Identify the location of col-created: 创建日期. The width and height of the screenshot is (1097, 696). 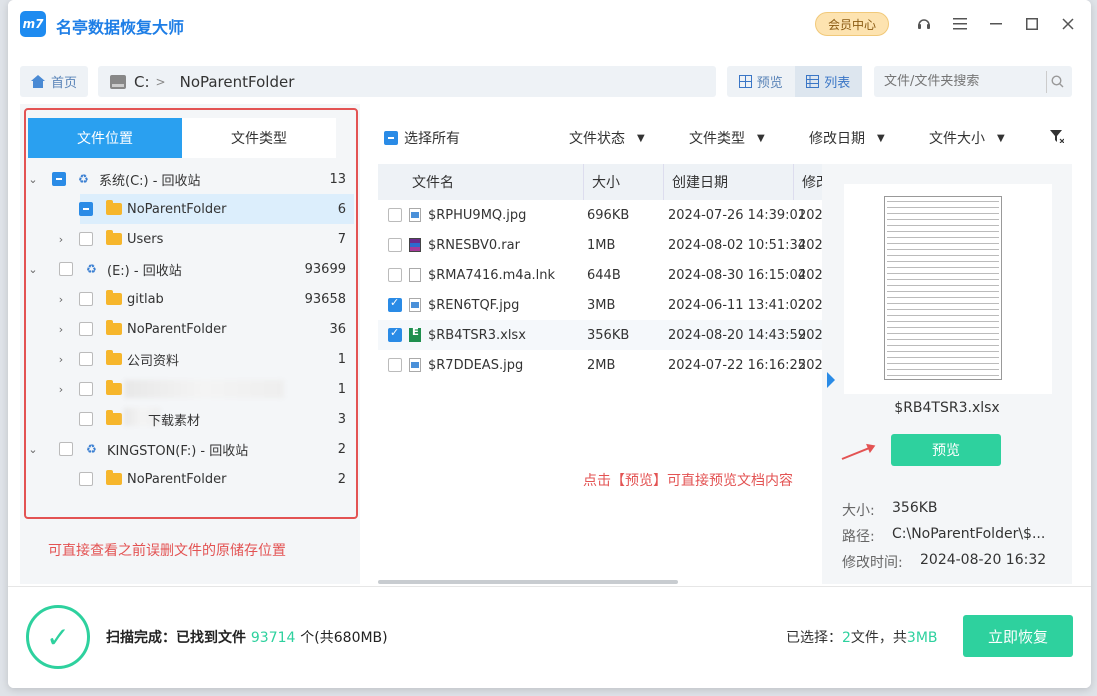
(729, 182).